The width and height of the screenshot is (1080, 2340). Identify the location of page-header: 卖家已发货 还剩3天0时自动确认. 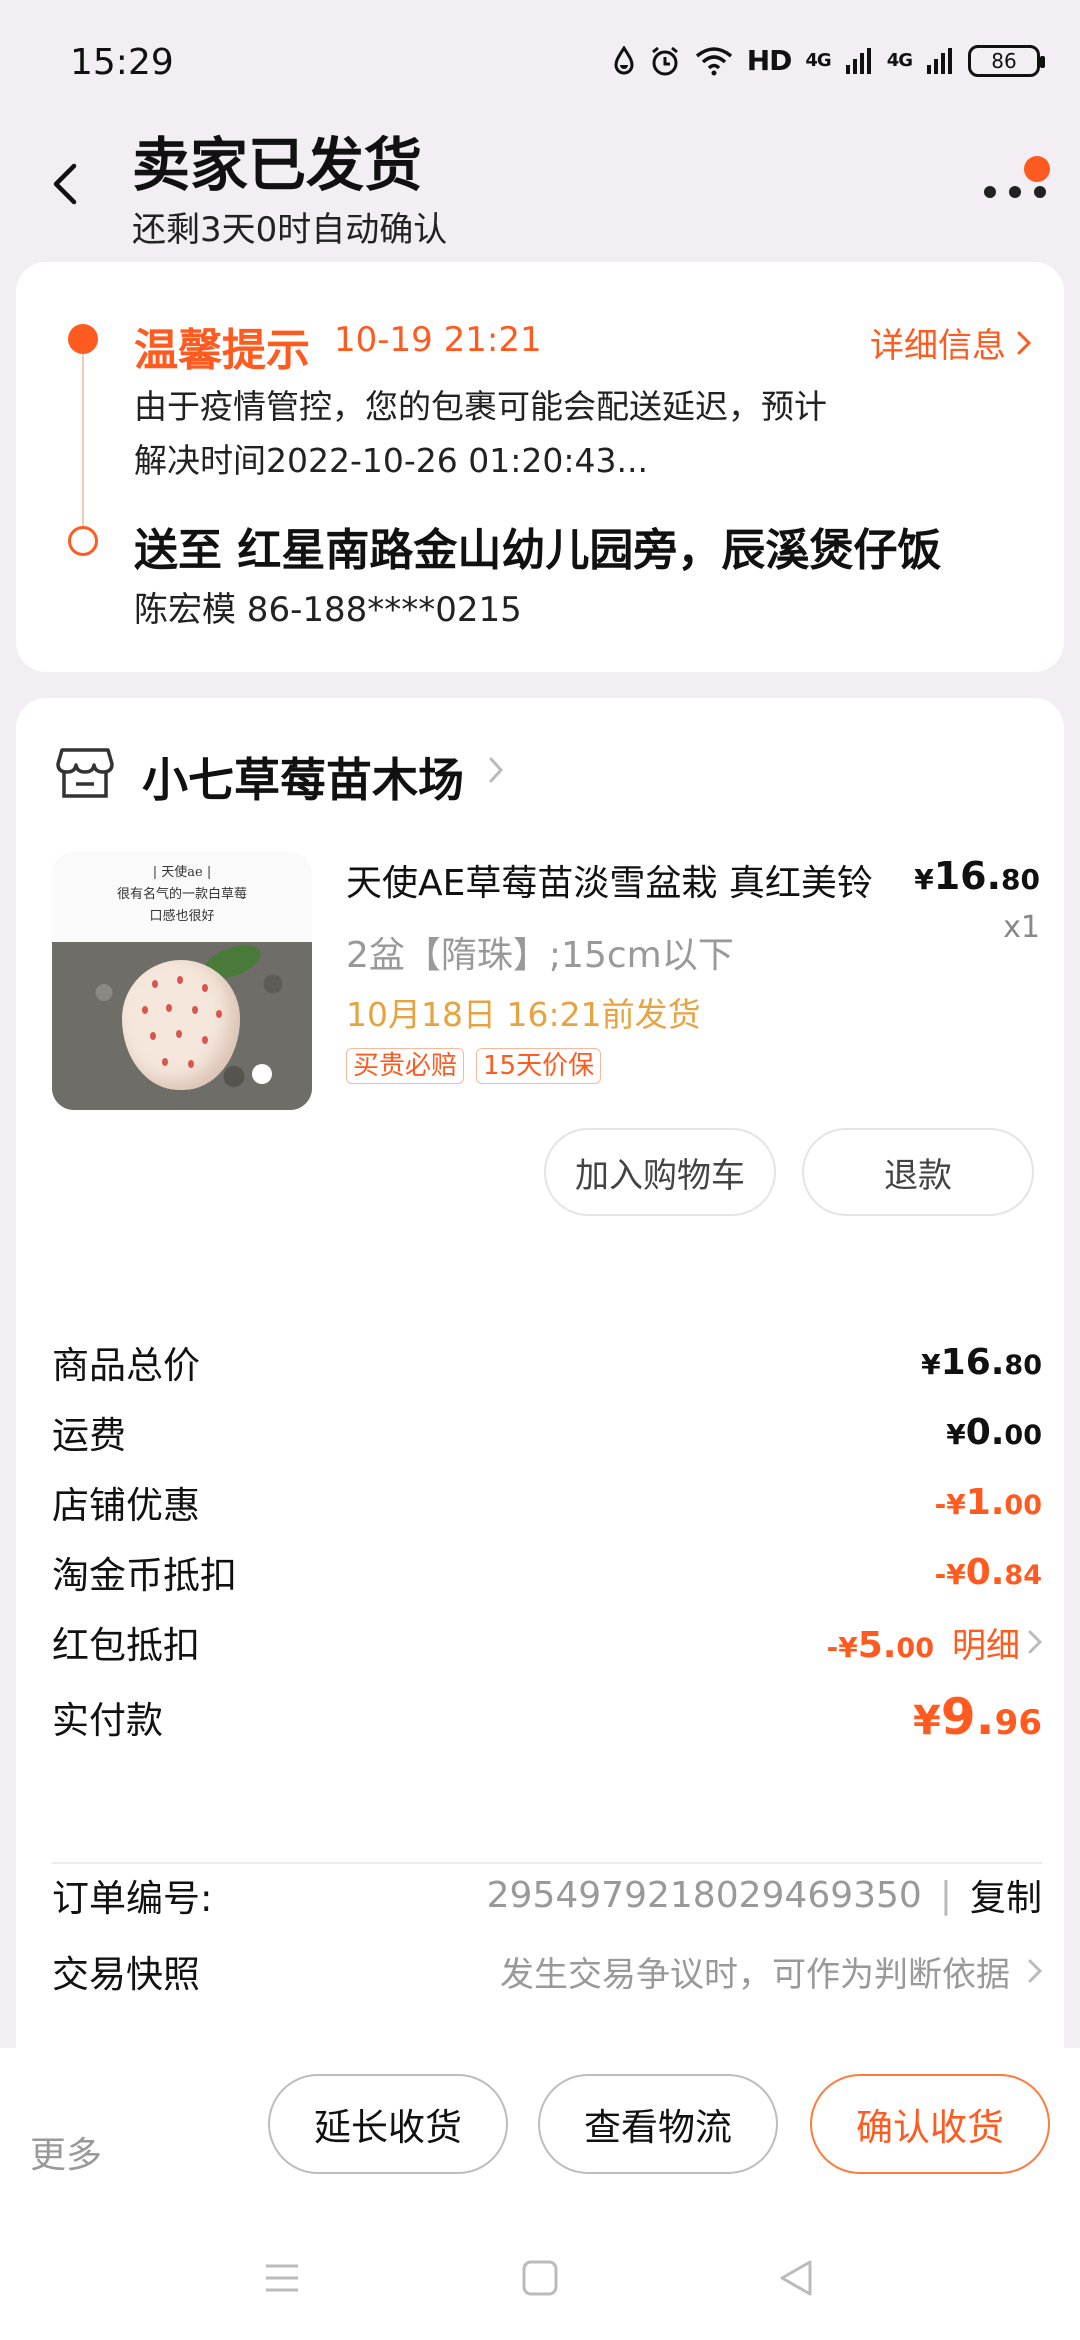
(540, 185).